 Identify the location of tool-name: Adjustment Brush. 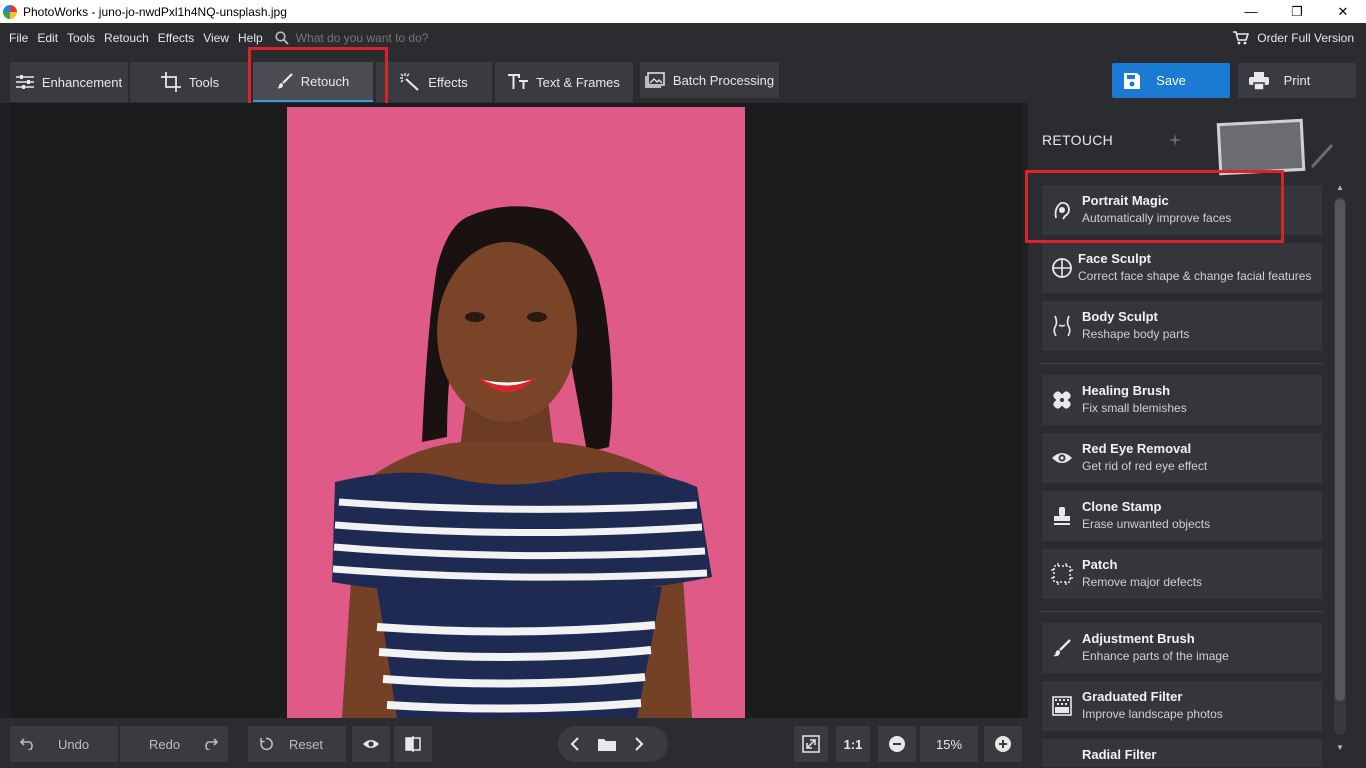
(1138, 638).